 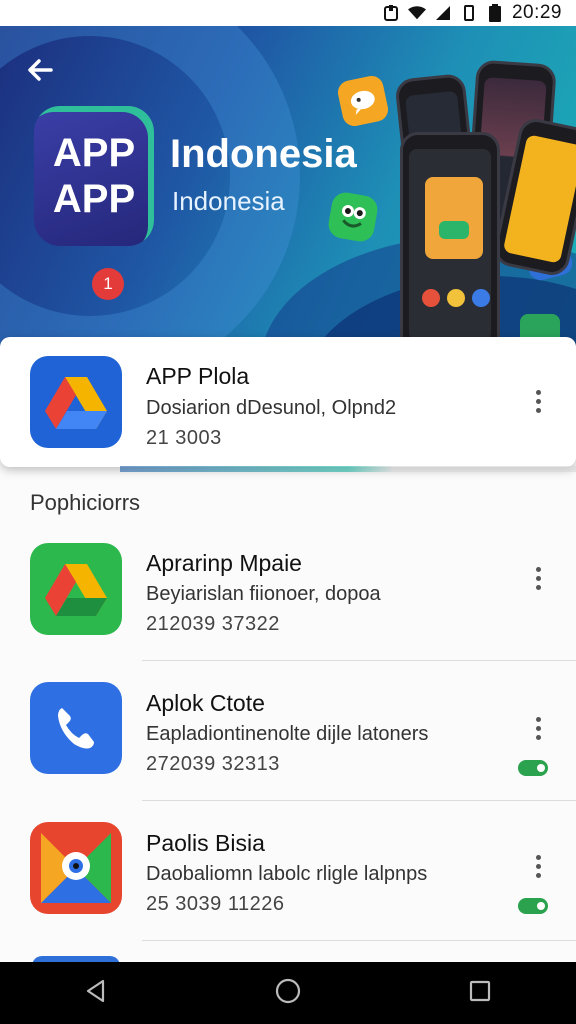 What do you see at coordinates (263, 594) in the screenshot?
I see `app-description: Beyiarislan fiionoer, dopoa` at bounding box center [263, 594].